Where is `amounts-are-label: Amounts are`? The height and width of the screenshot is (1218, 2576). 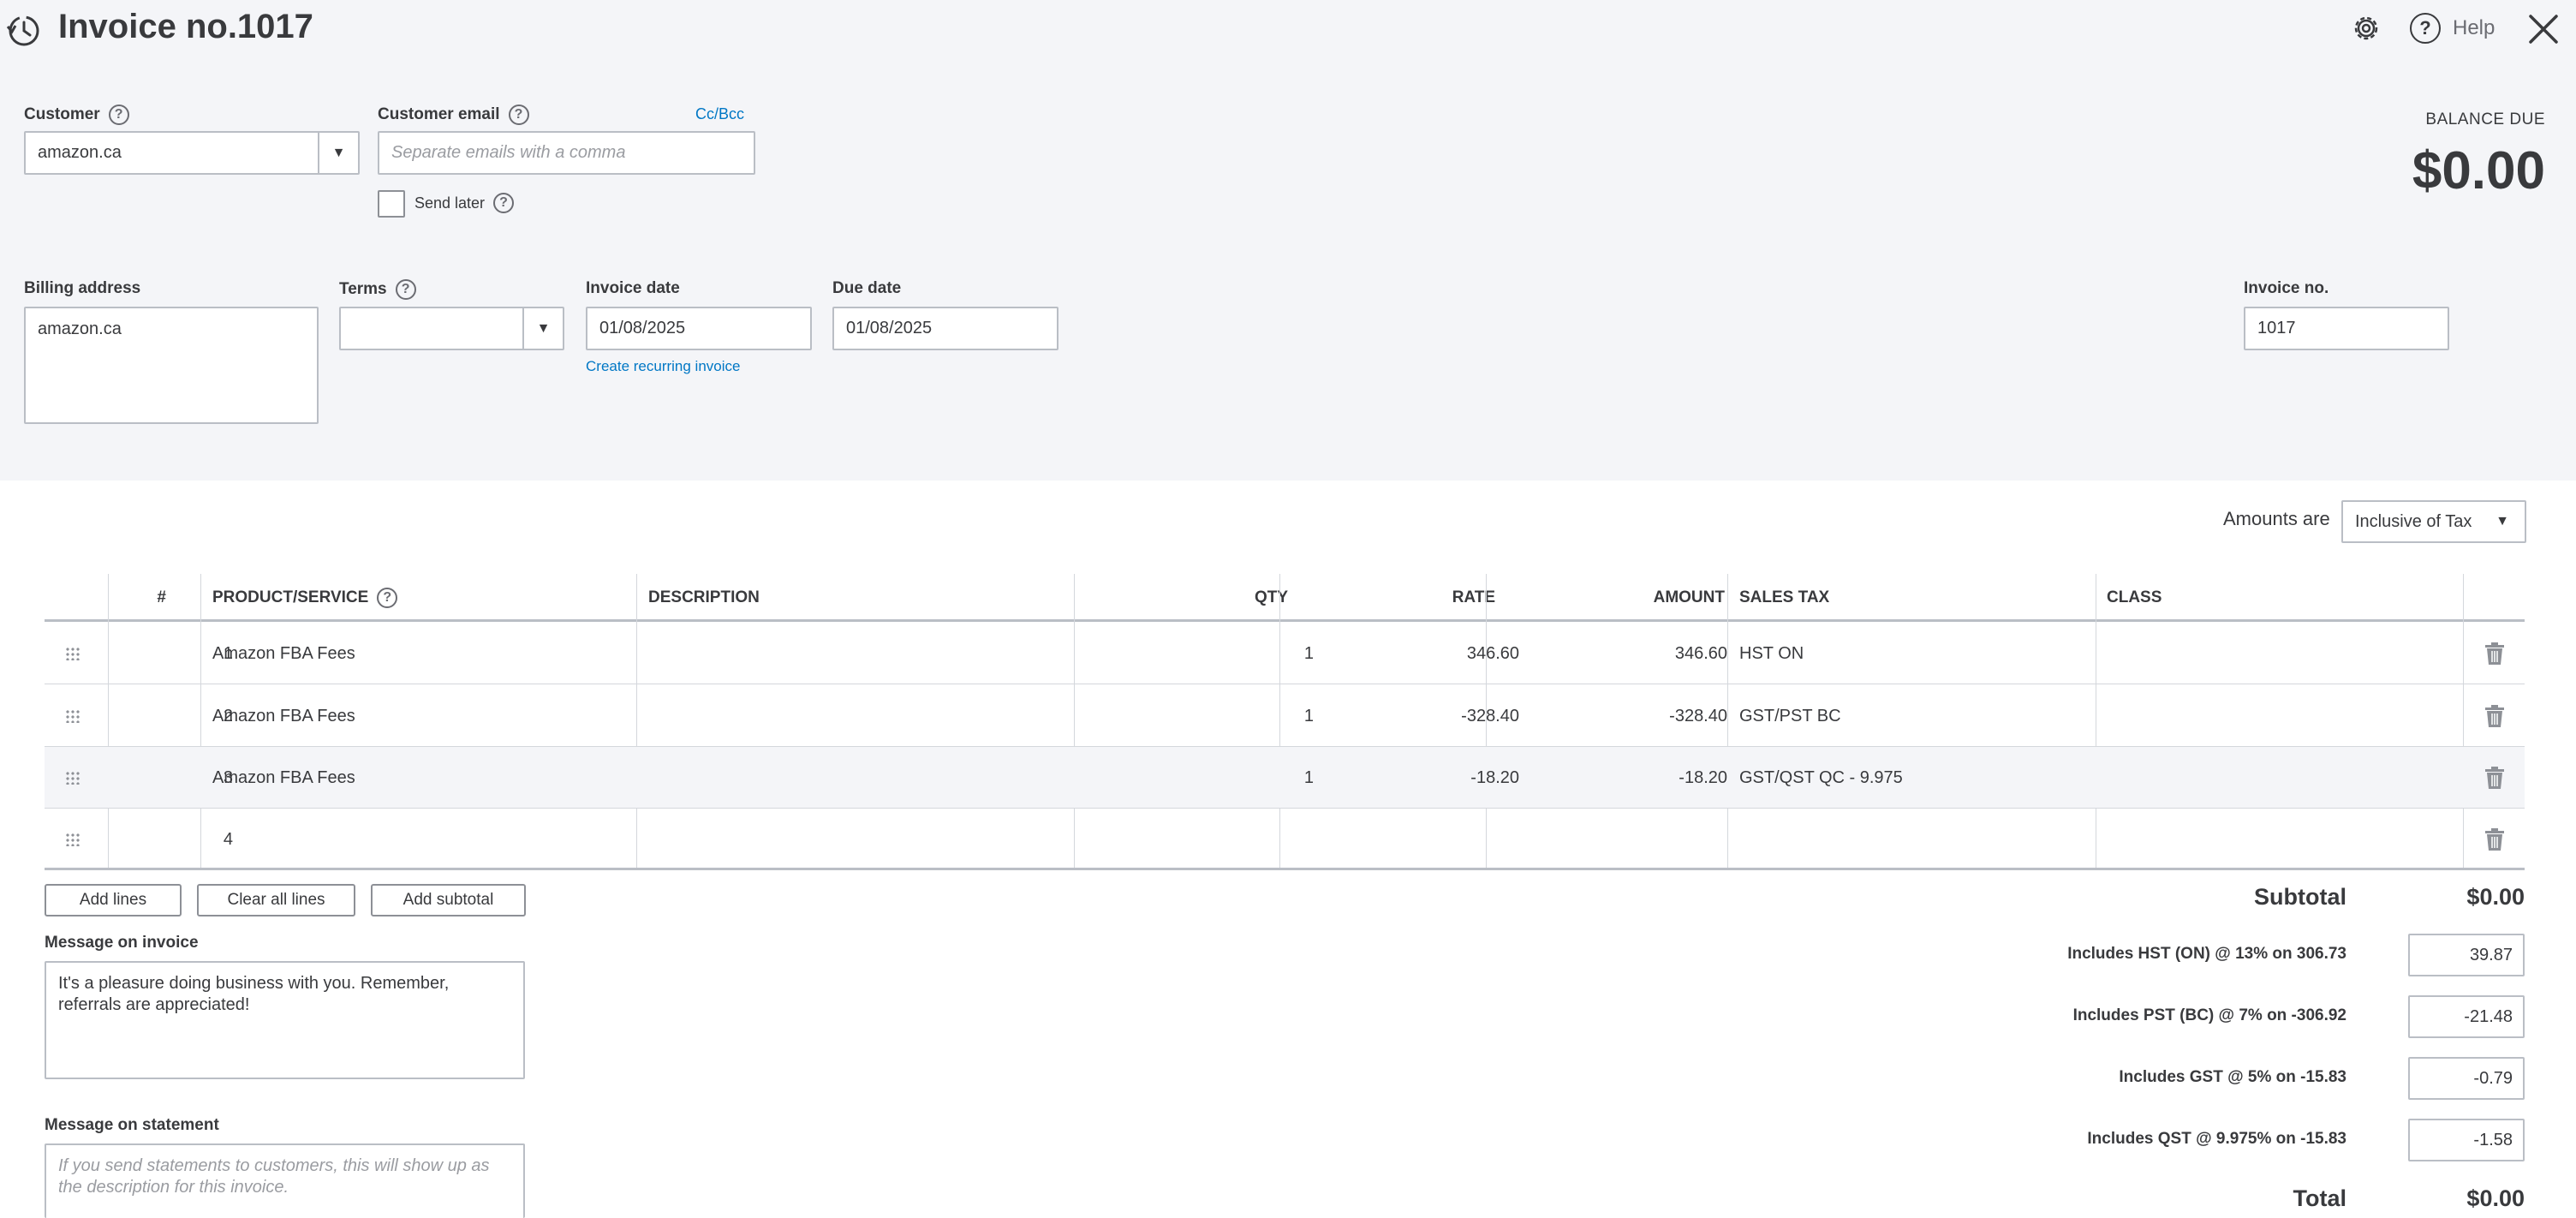
amounts-are-label: Amounts are is located at coordinates (2276, 518).